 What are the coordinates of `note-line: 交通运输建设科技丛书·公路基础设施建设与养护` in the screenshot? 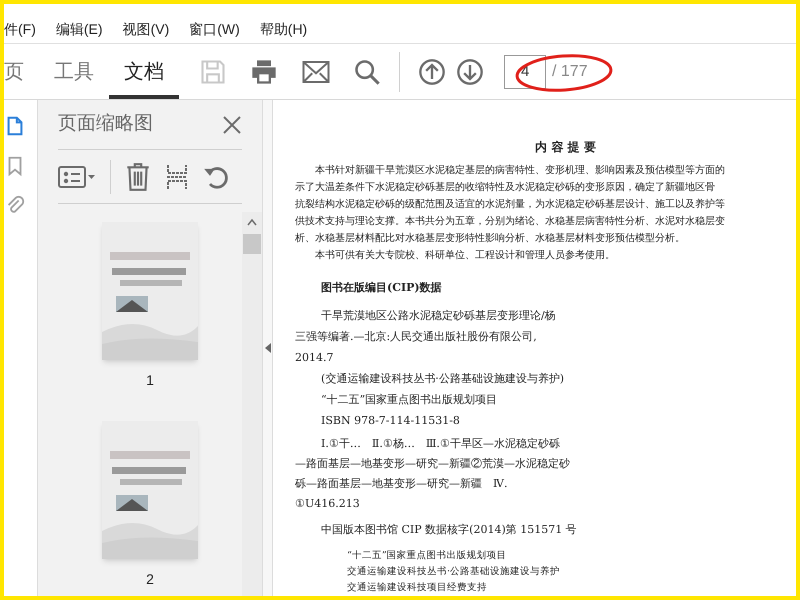 It's located at (454, 572).